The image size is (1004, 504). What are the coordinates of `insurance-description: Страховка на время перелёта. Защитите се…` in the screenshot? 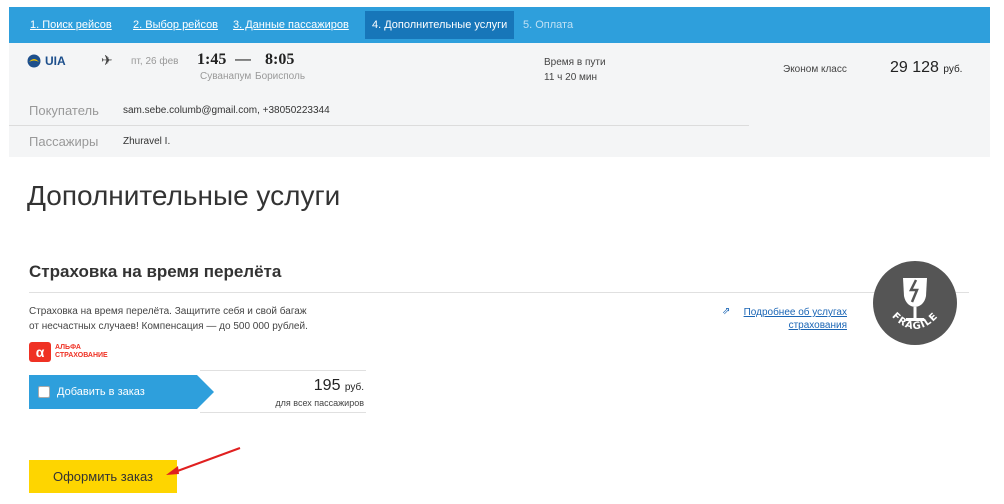 It's located at (168, 319).